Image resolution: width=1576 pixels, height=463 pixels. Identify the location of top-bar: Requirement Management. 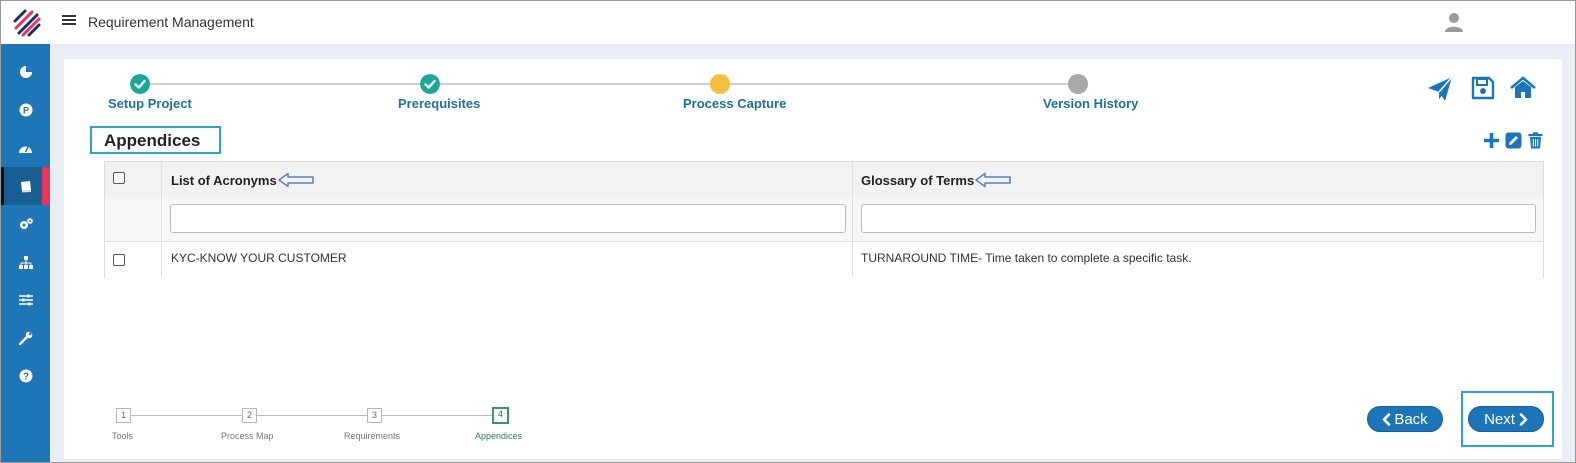
(788, 22).